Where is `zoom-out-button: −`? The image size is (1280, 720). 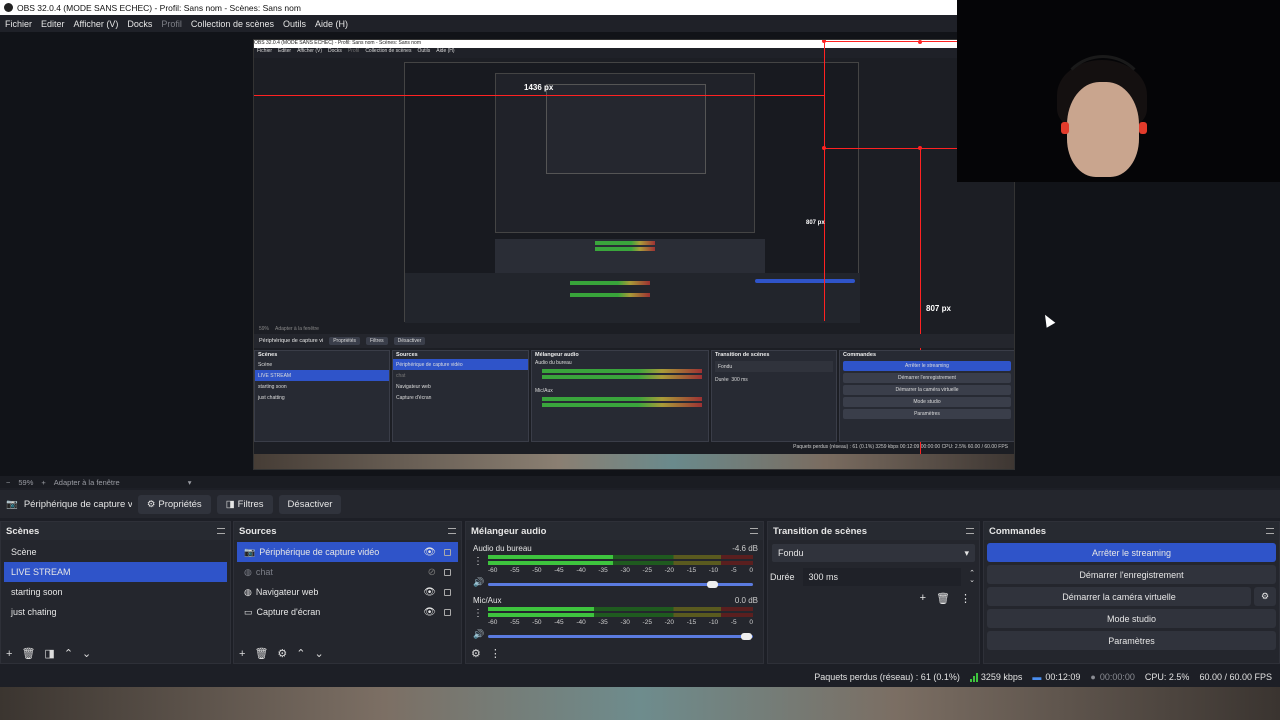
zoom-out-button: − is located at coordinates (8, 482).